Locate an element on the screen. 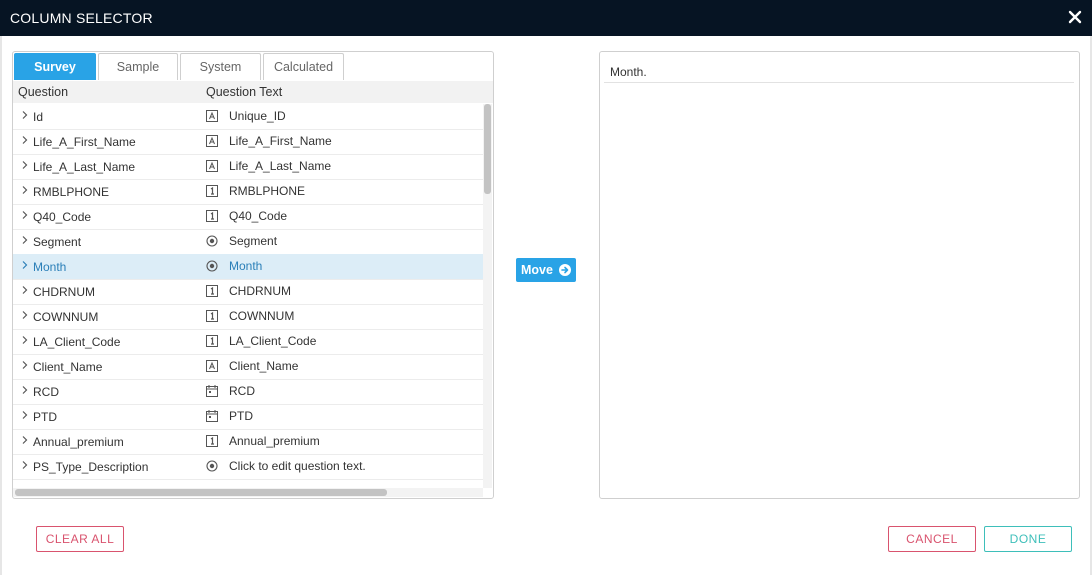 Image resolution: width=1092 pixels, height=575 pixels. question-text: Life_A_First_Name is located at coordinates (280, 141).